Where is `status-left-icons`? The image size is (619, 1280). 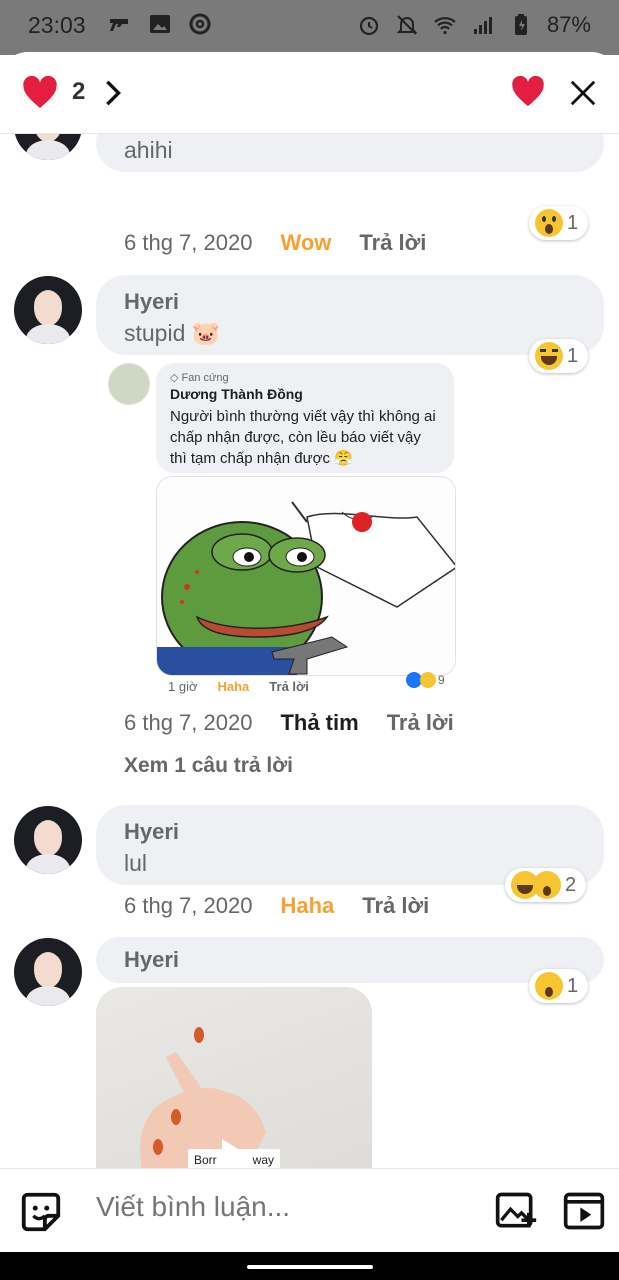 status-left-icons is located at coordinates (160, 24).